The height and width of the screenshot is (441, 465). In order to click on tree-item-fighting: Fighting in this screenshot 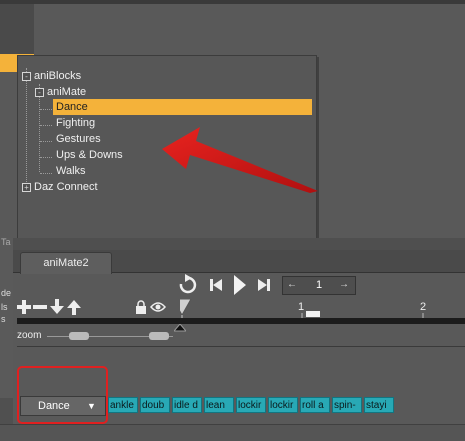, I will do `click(75, 123)`.